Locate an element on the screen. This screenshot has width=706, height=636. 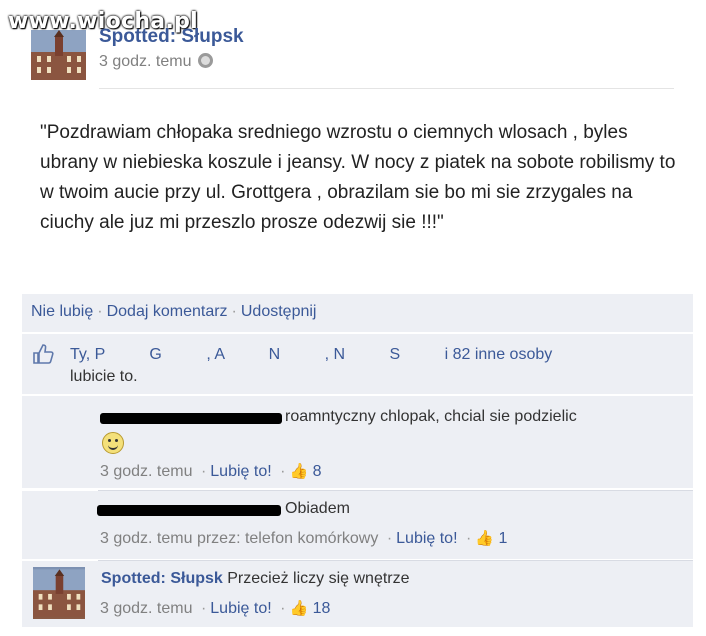
commenter-avatar is located at coordinates (59, 593).